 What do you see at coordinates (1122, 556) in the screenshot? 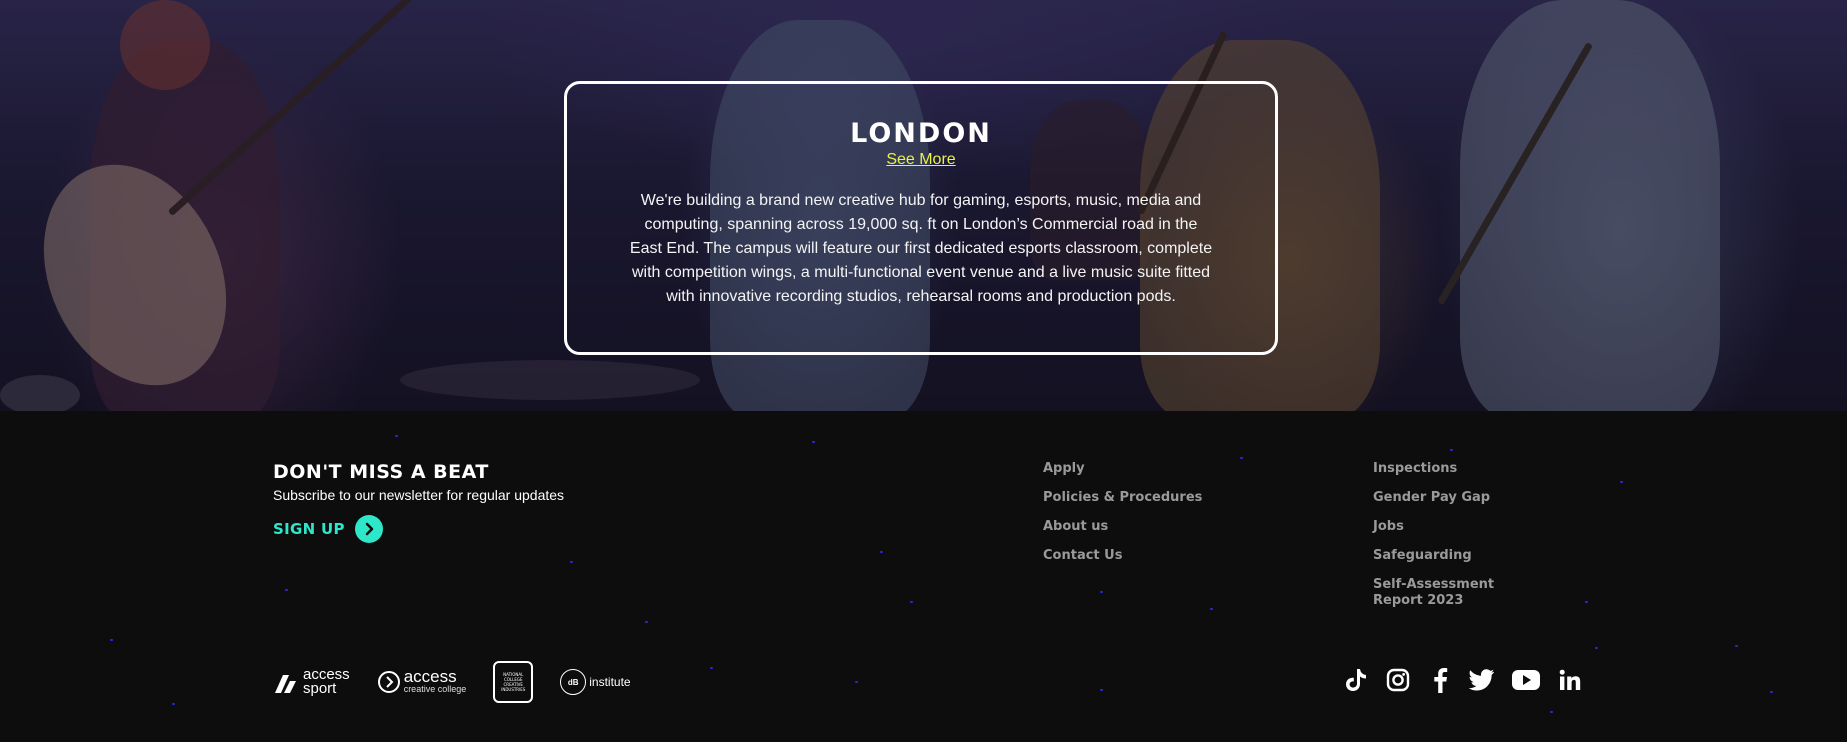
I see `footer-link-contact: Contact Us` at bounding box center [1122, 556].